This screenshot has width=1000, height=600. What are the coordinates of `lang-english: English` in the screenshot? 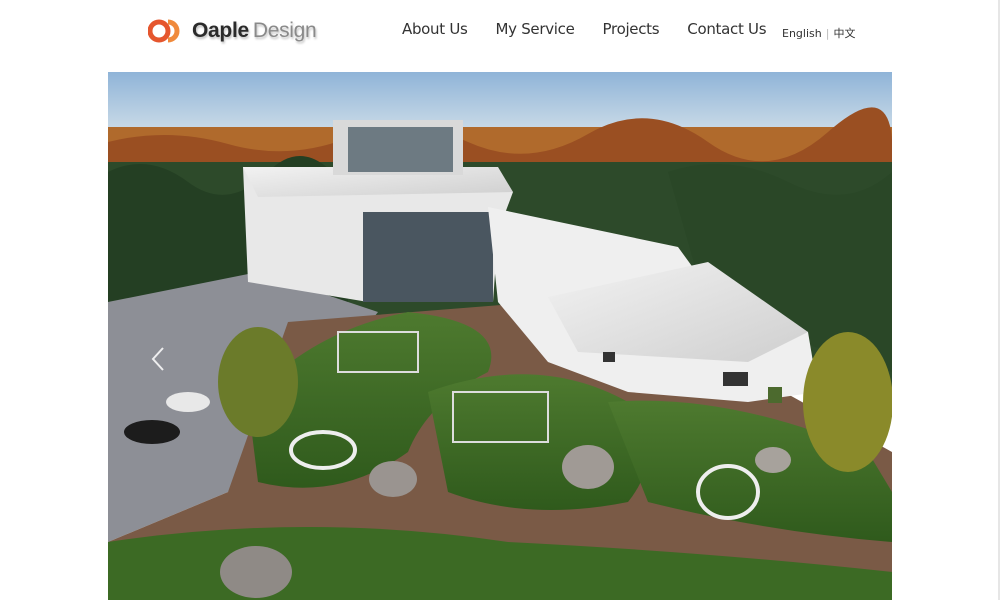 It's located at (802, 33).